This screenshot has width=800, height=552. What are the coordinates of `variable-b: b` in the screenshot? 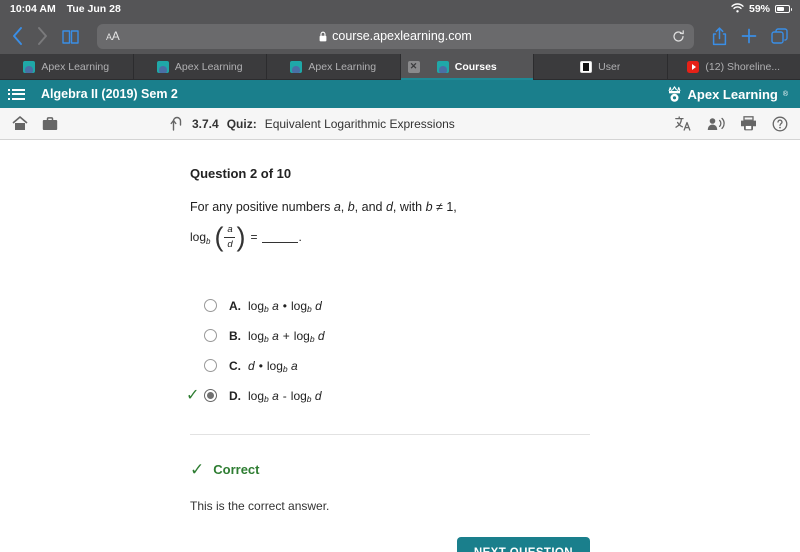 It's located at (351, 207).